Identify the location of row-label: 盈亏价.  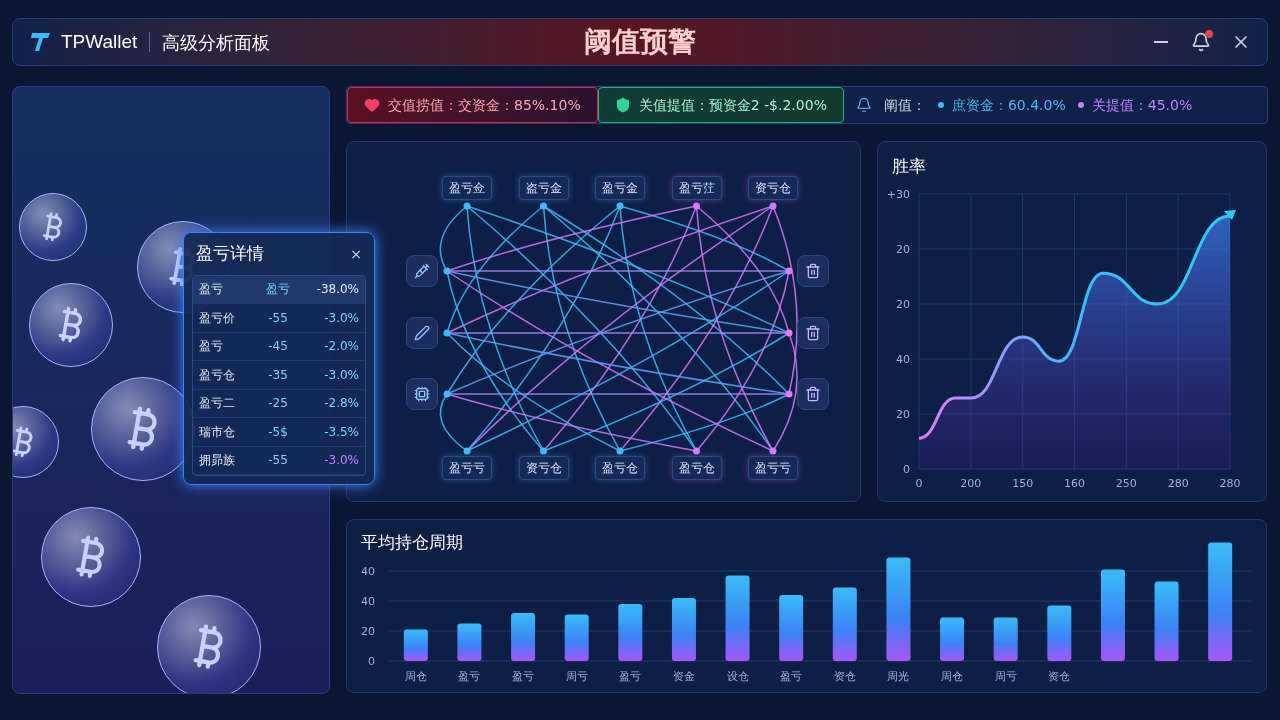
(217, 318).